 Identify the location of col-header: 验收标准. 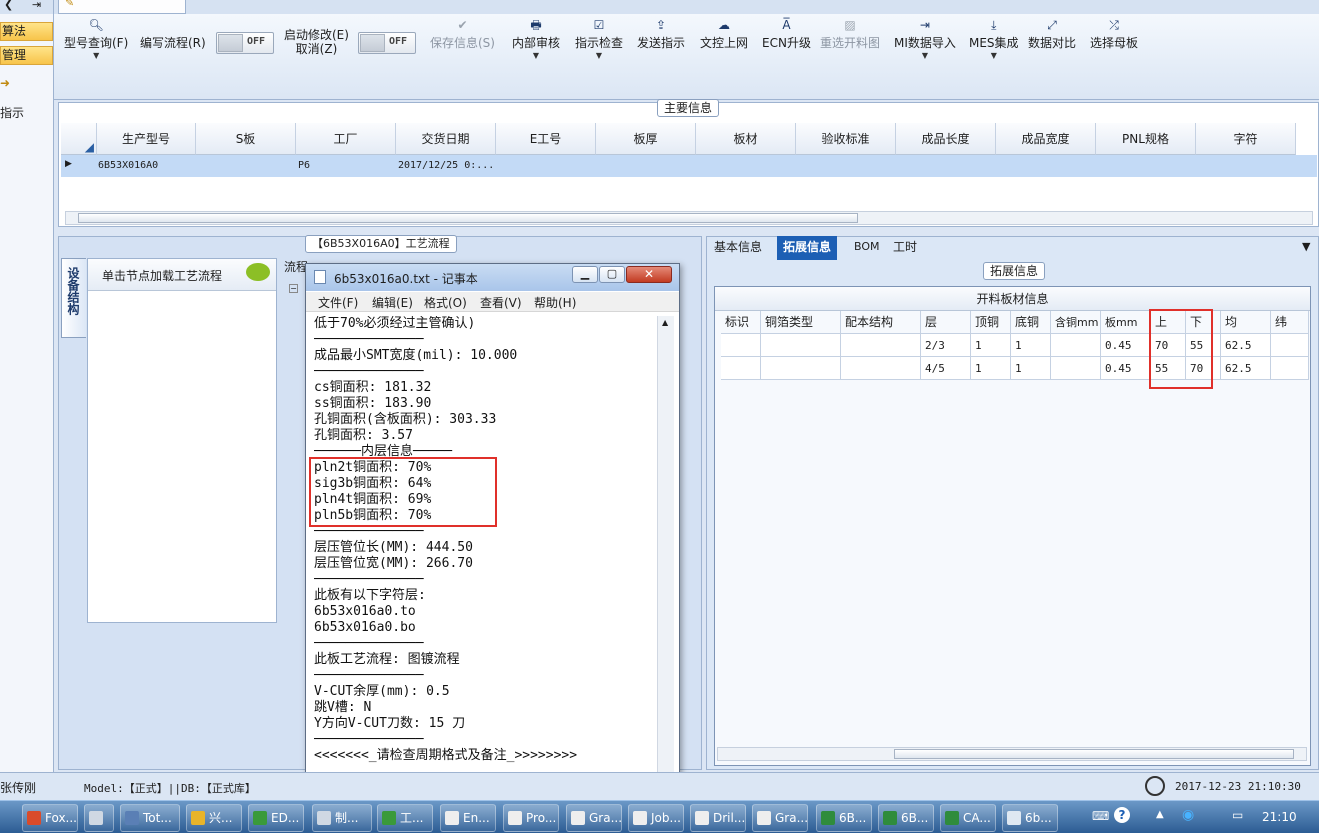
(846, 139).